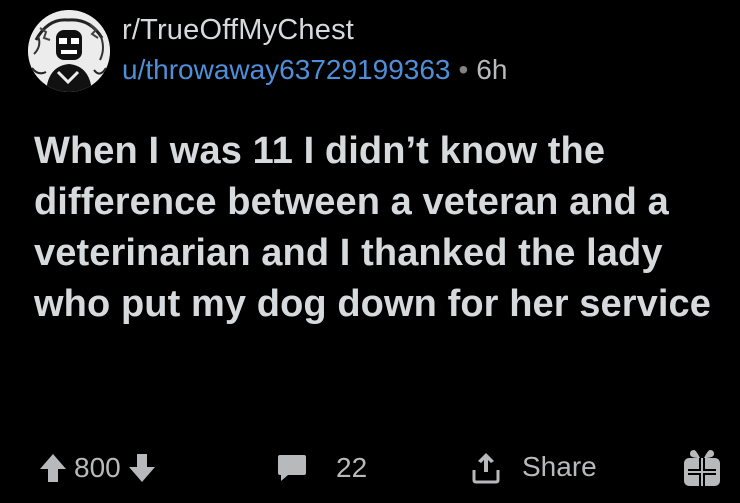 The height and width of the screenshot is (503, 740). What do you see at coordinates (352, 467) in the screenshot?
I see `comment-count: 22` at bounding box center [352, 467].